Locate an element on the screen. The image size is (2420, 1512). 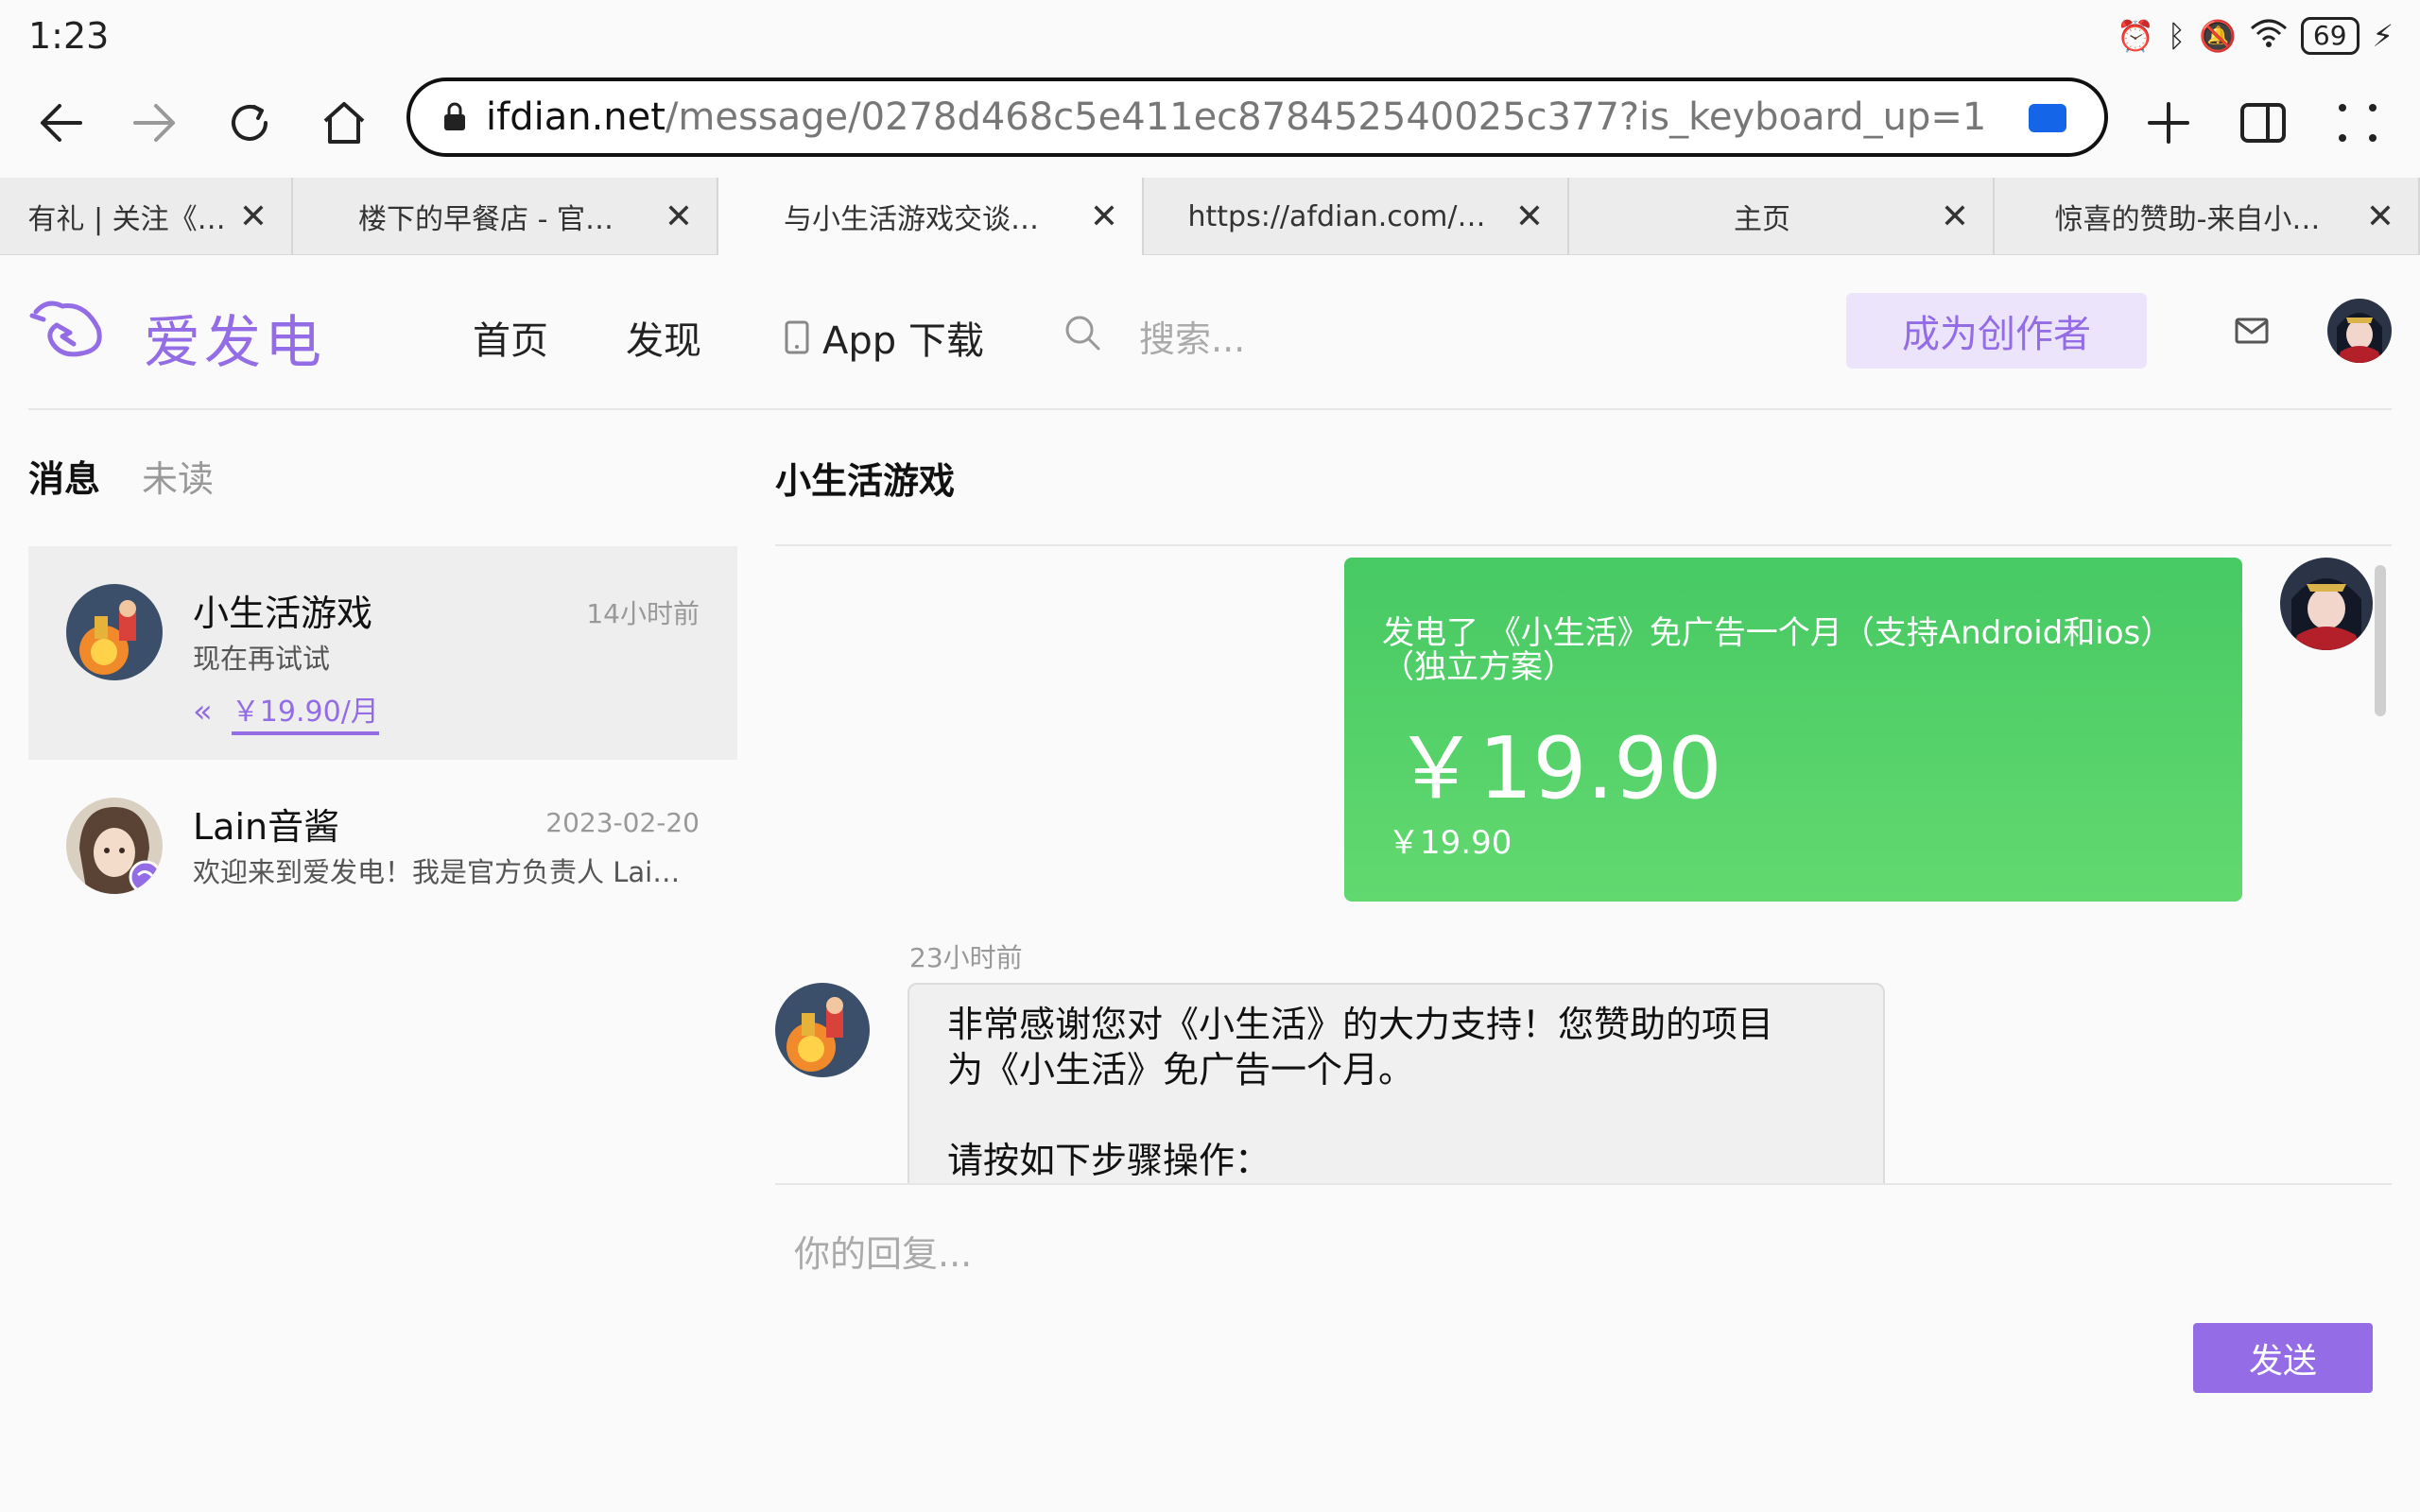
message-line: 为《小生活》免广告一个月。 is located at coordinates (1181, 1070).